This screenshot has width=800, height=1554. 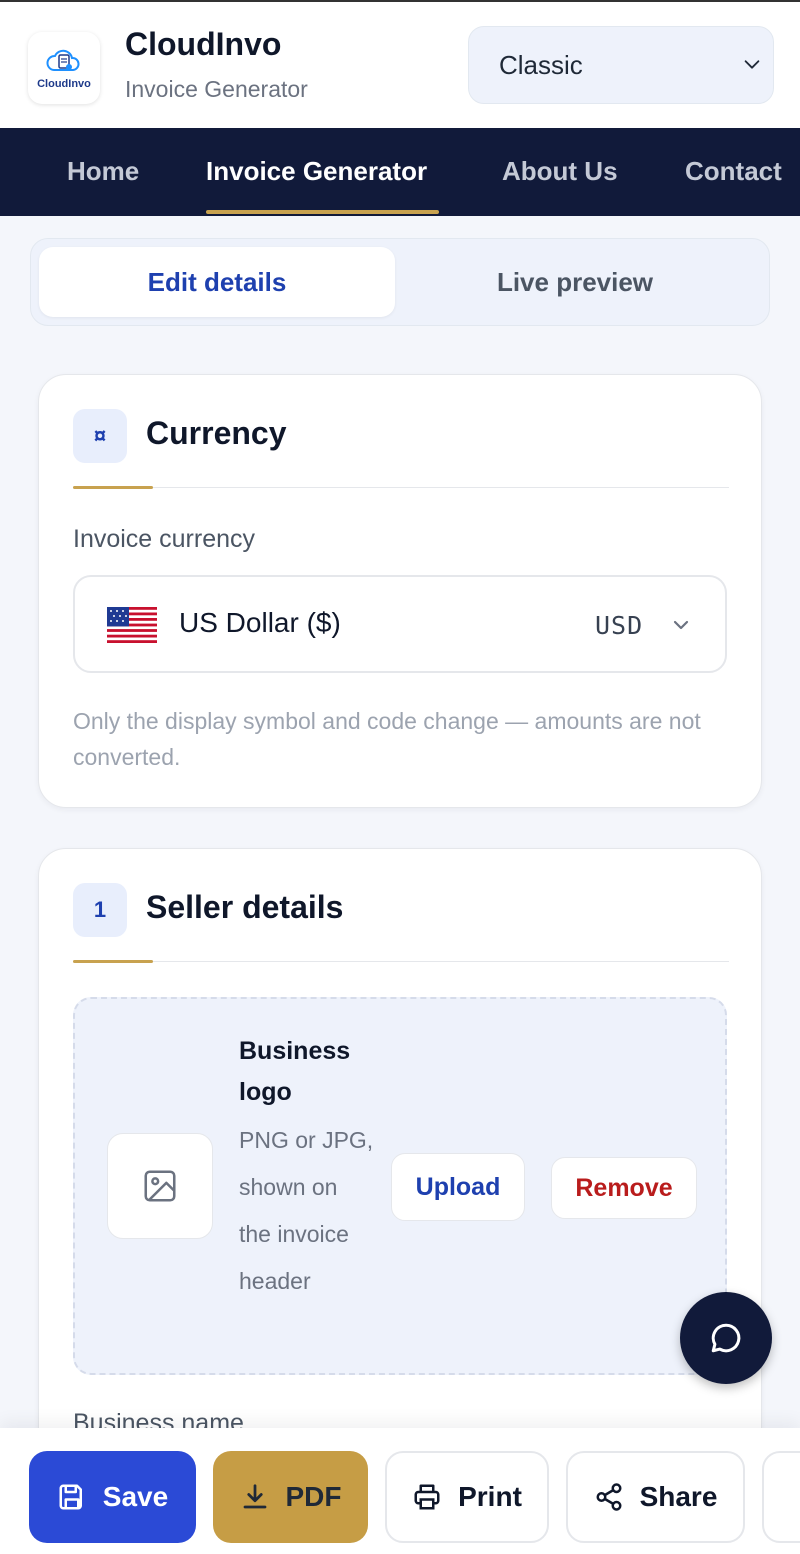 What do you see at coordinates (560, 171) in the screenshot?
I see `nav-item-about-us: About Us` at bounding box center [560, 171].